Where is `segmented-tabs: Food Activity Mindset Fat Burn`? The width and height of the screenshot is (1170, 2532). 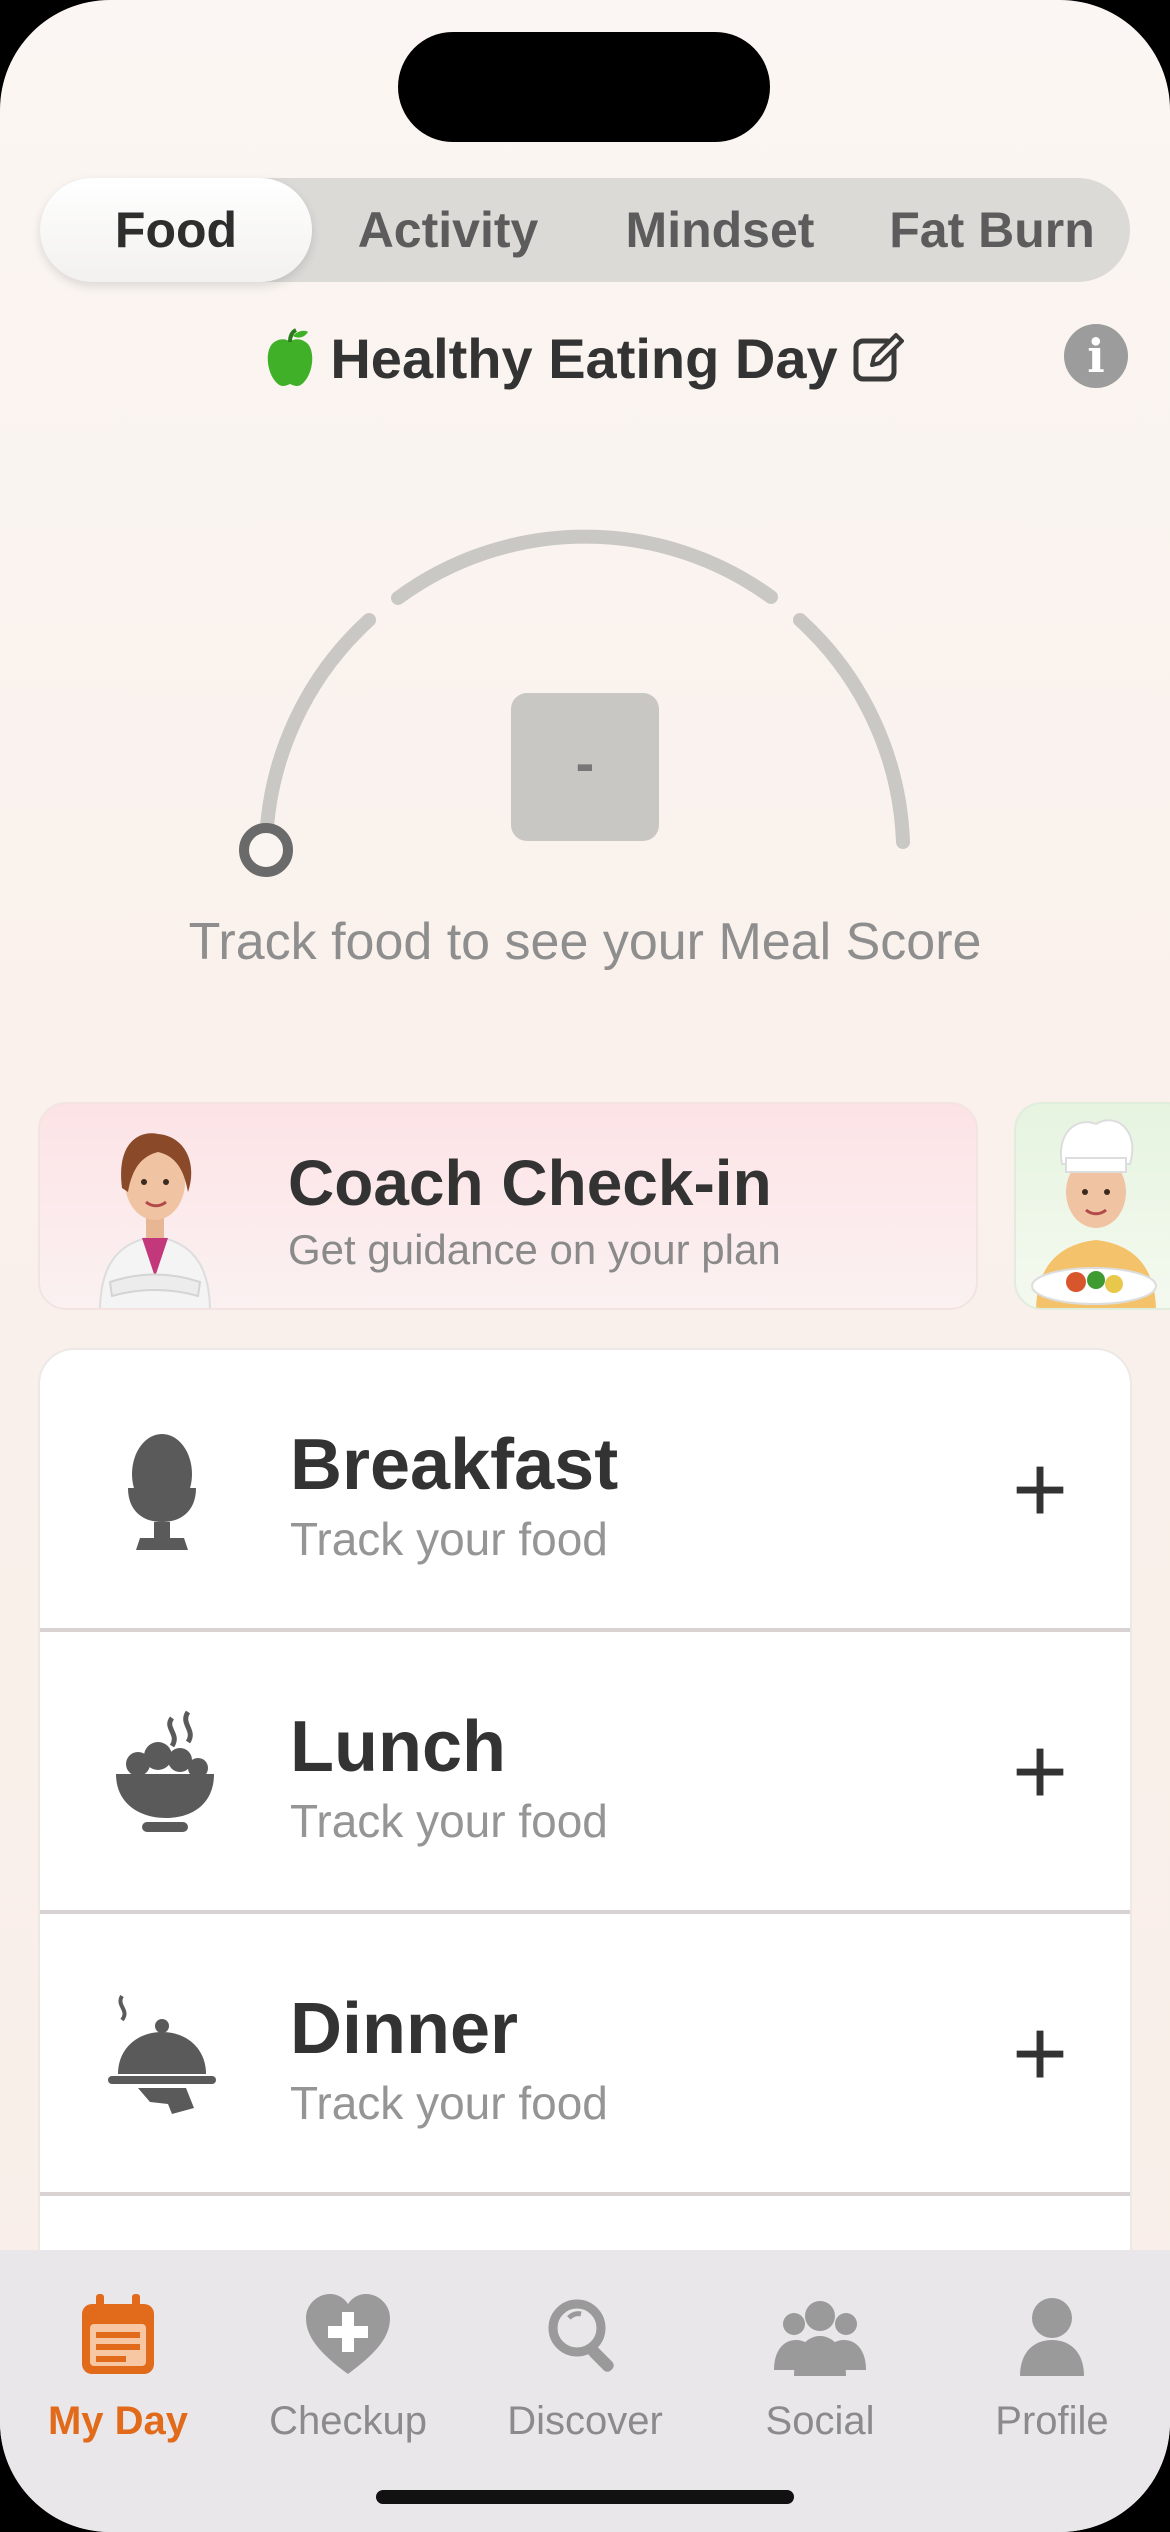 segmented-tabs: Food Activity Mindset Fat Burn is located at coordinates (585, 230).